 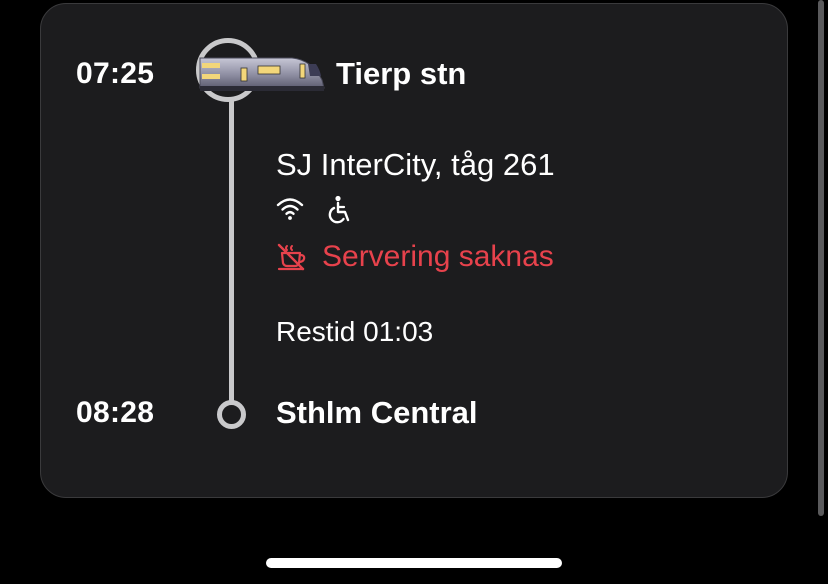 I want to click on wifi-icon, so click(x=290, y=209).